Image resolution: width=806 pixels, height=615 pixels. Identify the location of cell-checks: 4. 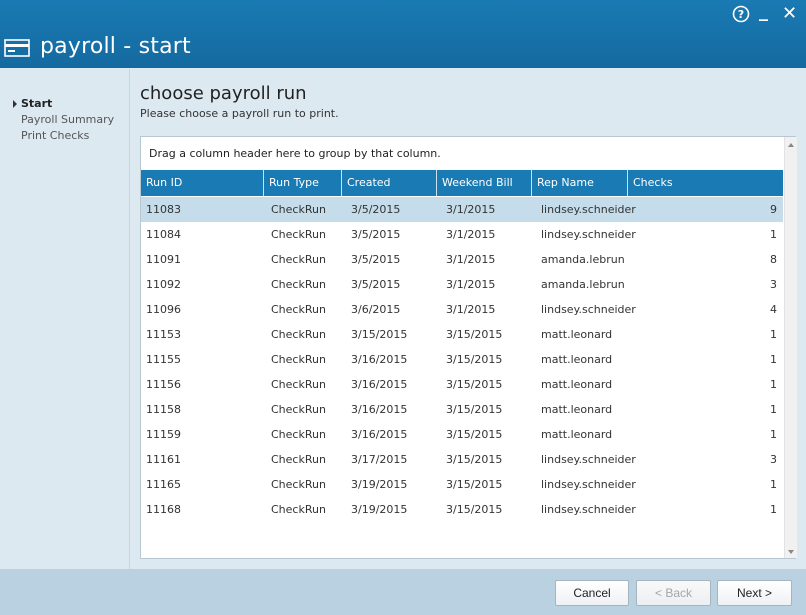
(773, 309).